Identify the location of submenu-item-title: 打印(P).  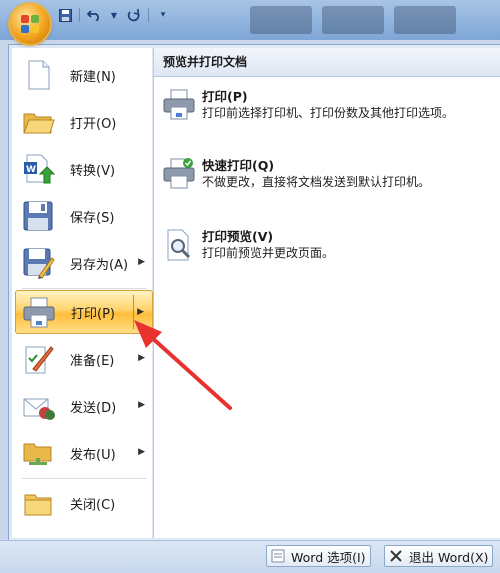
(225, 96).